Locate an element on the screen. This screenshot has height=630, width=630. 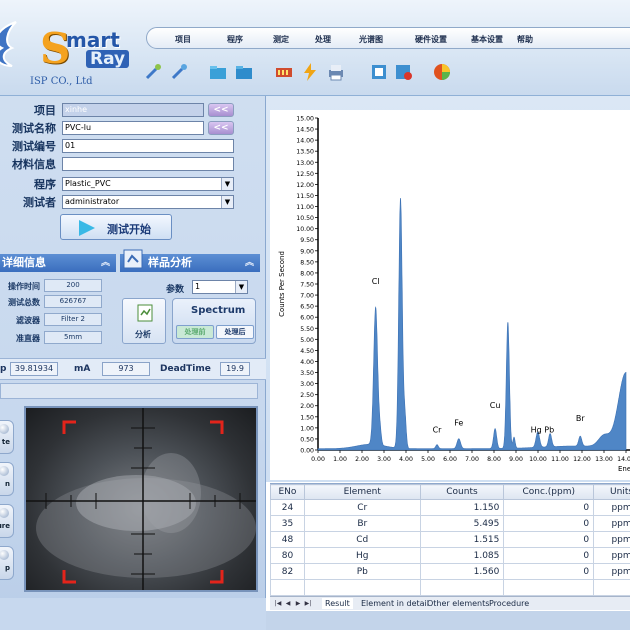
col-header-conc: Conc.(ppm) is located at coordinates (549, 492).